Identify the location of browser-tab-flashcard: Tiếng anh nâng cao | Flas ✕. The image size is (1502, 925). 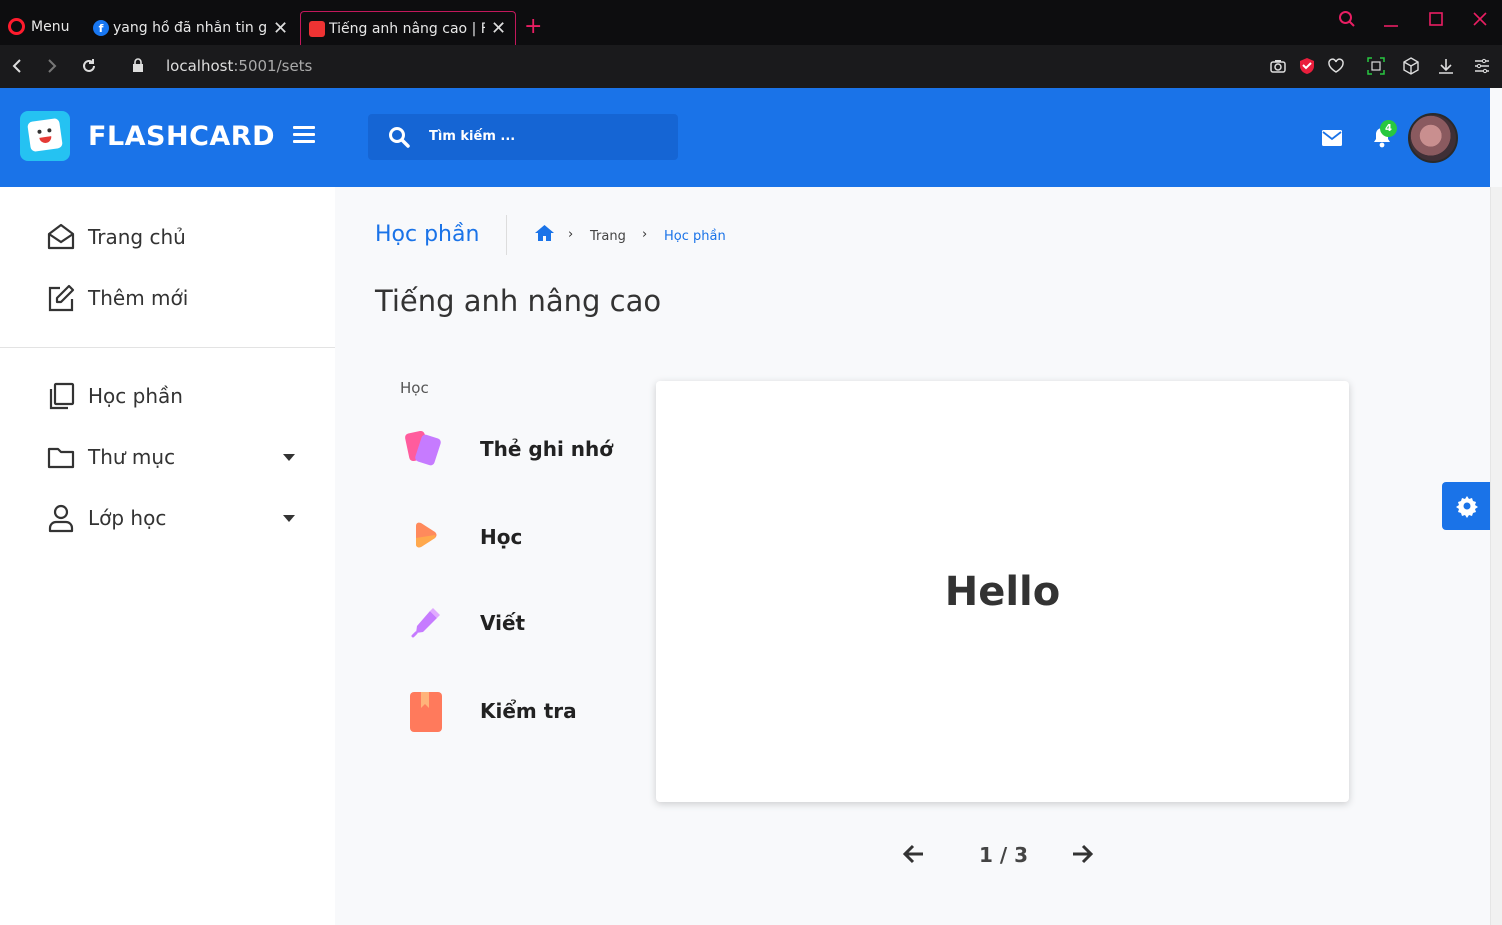
(408, 28).